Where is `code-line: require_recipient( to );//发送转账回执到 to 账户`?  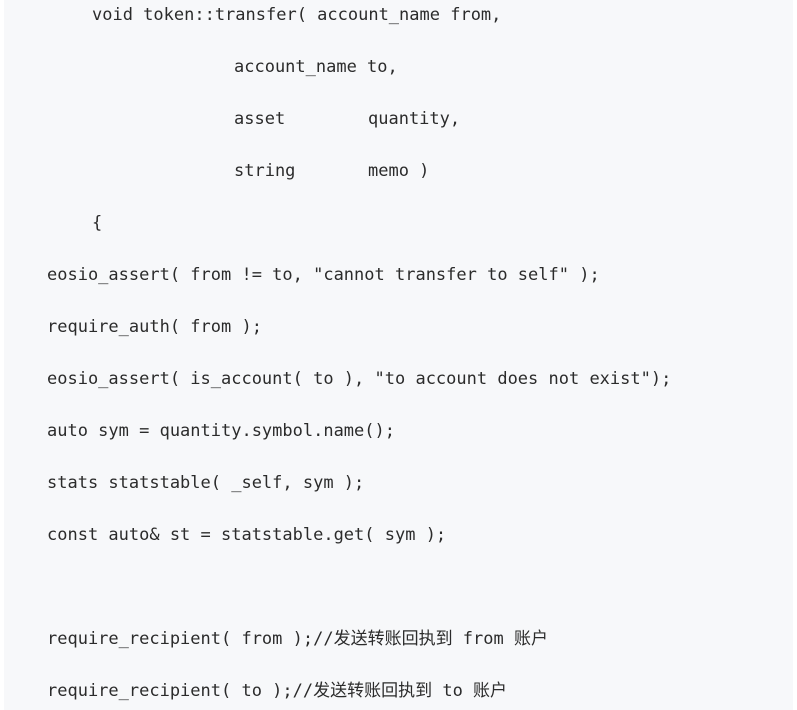
code-line: require_recipient( to );//发送转账回执到 to 账户 is located at coordinates (255, 691).